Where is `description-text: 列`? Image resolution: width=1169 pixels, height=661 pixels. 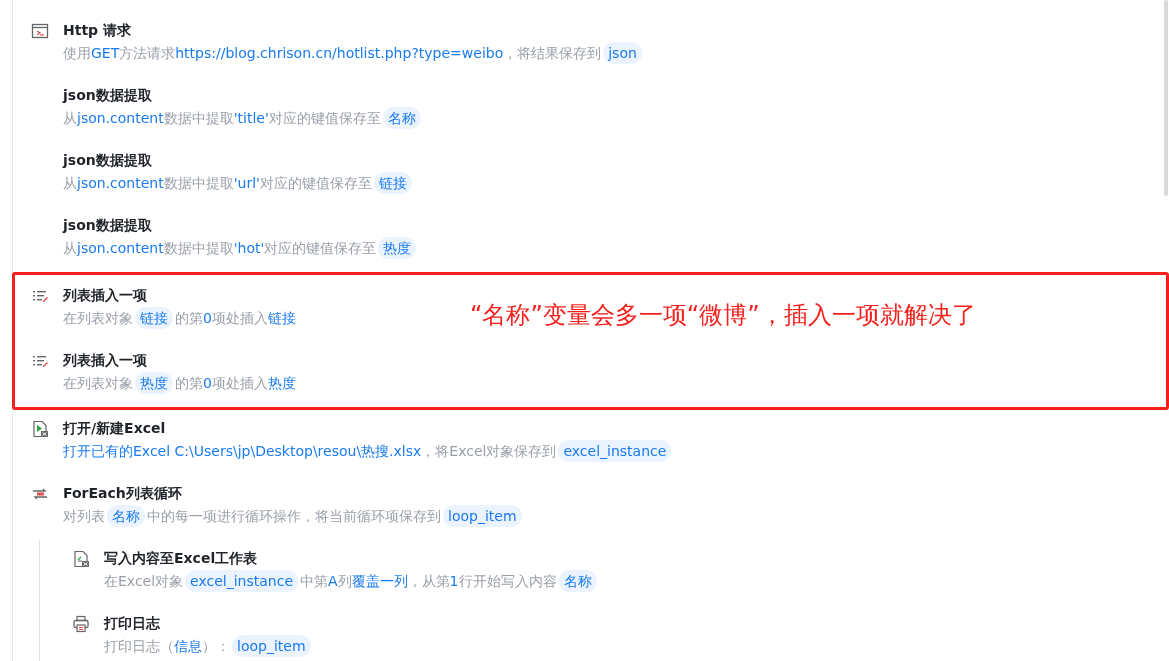 description-text: 列 is located at coordinates (344, 581).